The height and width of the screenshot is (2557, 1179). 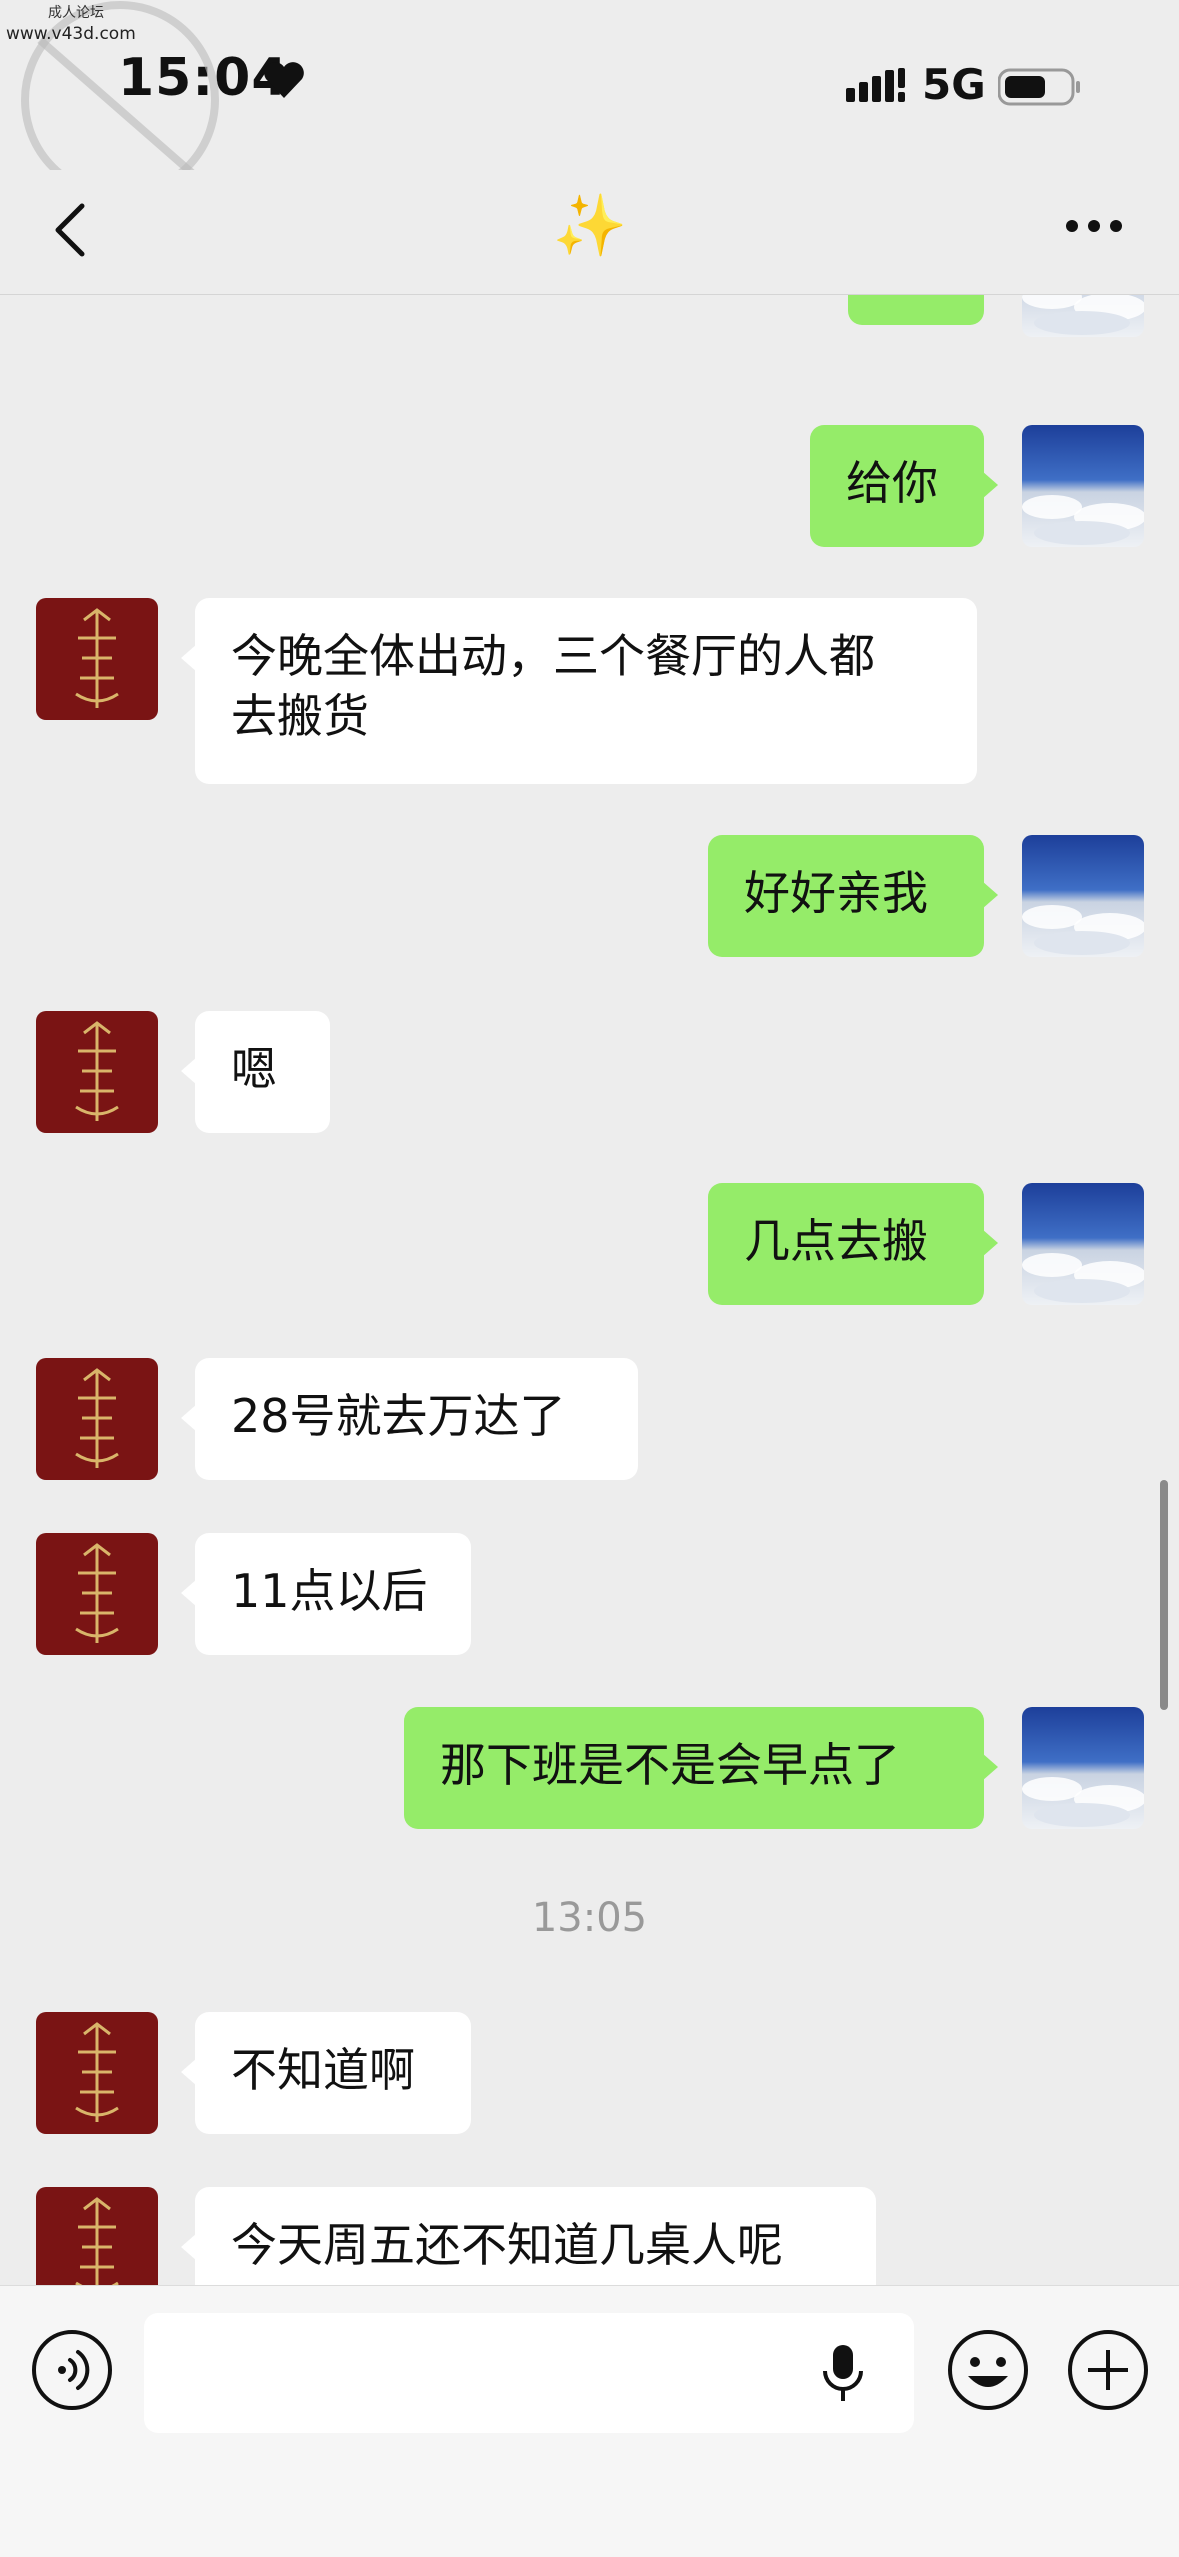 I want to click on voice-icon, so click(x=72, y=2372).